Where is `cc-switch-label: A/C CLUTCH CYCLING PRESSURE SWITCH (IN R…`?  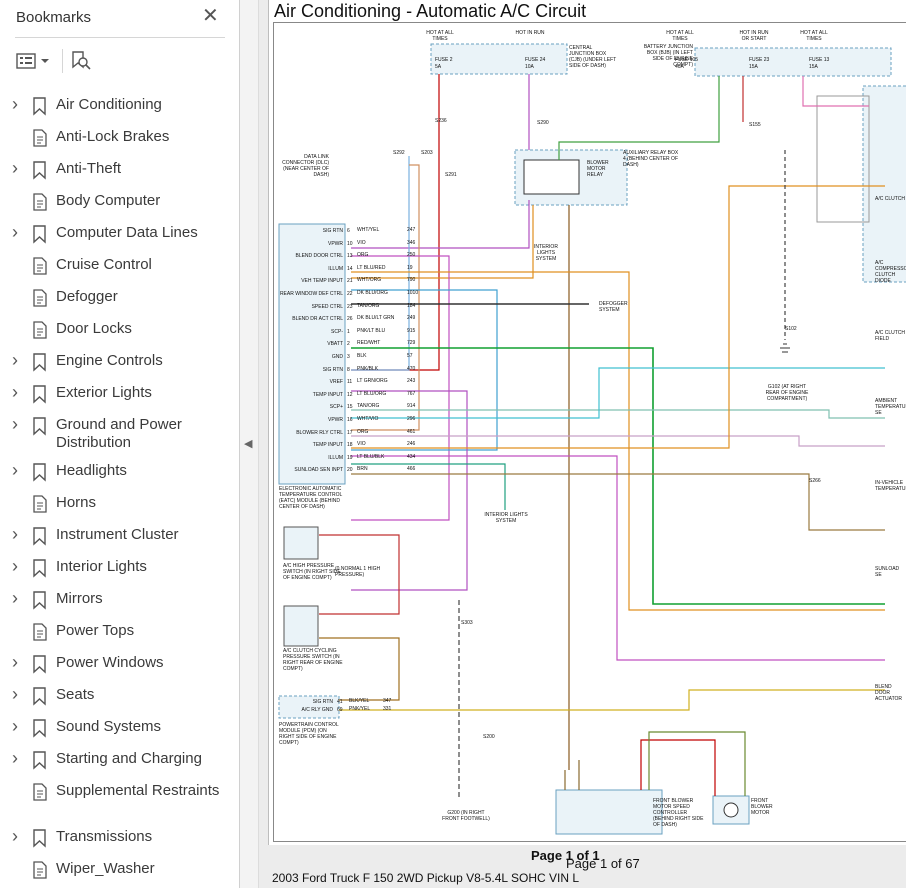
cc-switch-label: A/C CLUTCH CYCLING PRESSURE SWITCH (IN R… is located at coordinates (313, 660).